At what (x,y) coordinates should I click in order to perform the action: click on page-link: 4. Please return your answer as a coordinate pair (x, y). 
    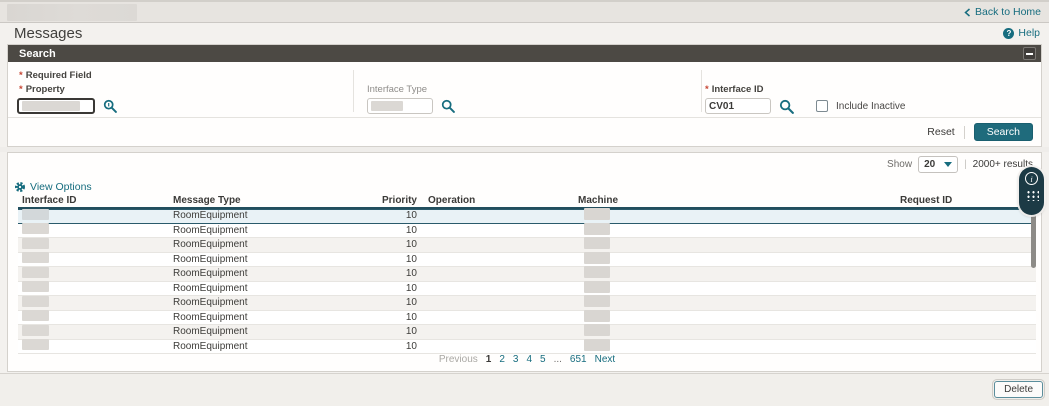
    Looking at the image, I should click on (529, 359).